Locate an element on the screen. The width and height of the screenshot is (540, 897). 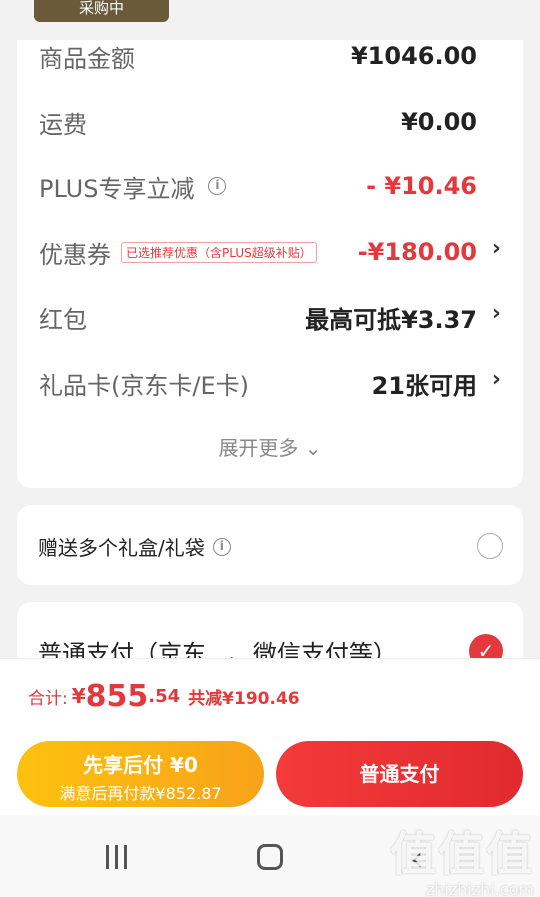
gift-box-label: 赠送多个礼盒/礼袋 is located at coordinates (121, 548).